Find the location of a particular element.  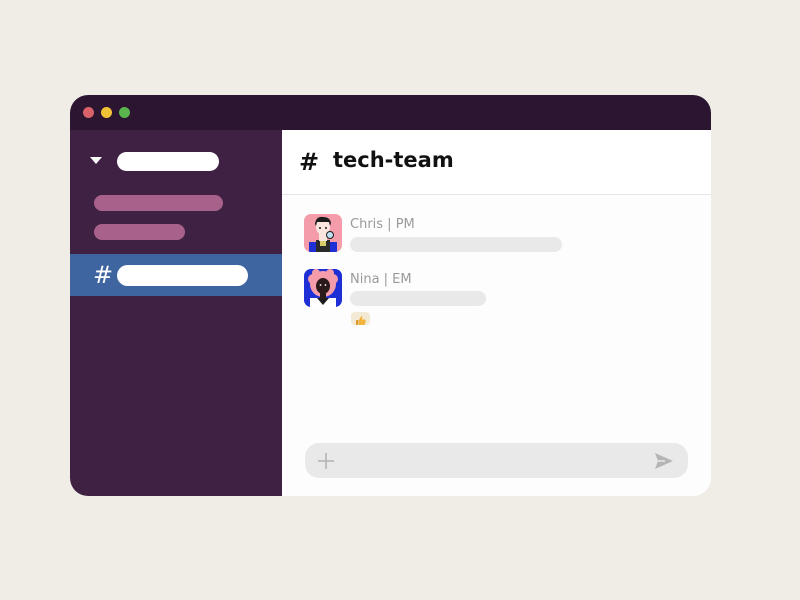

reaction-badge is located at coordinates (360, 318).